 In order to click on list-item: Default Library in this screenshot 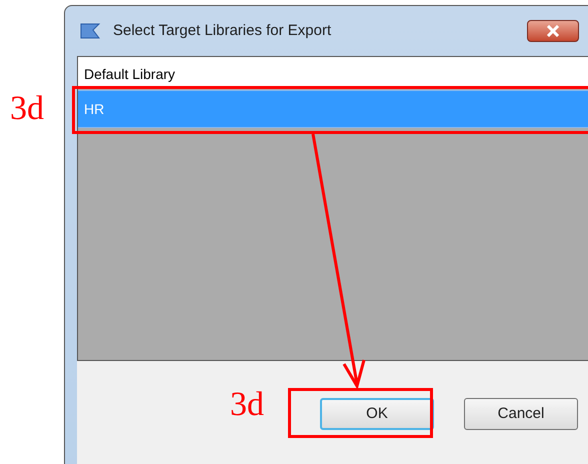, I will do `click(333, 72)`.